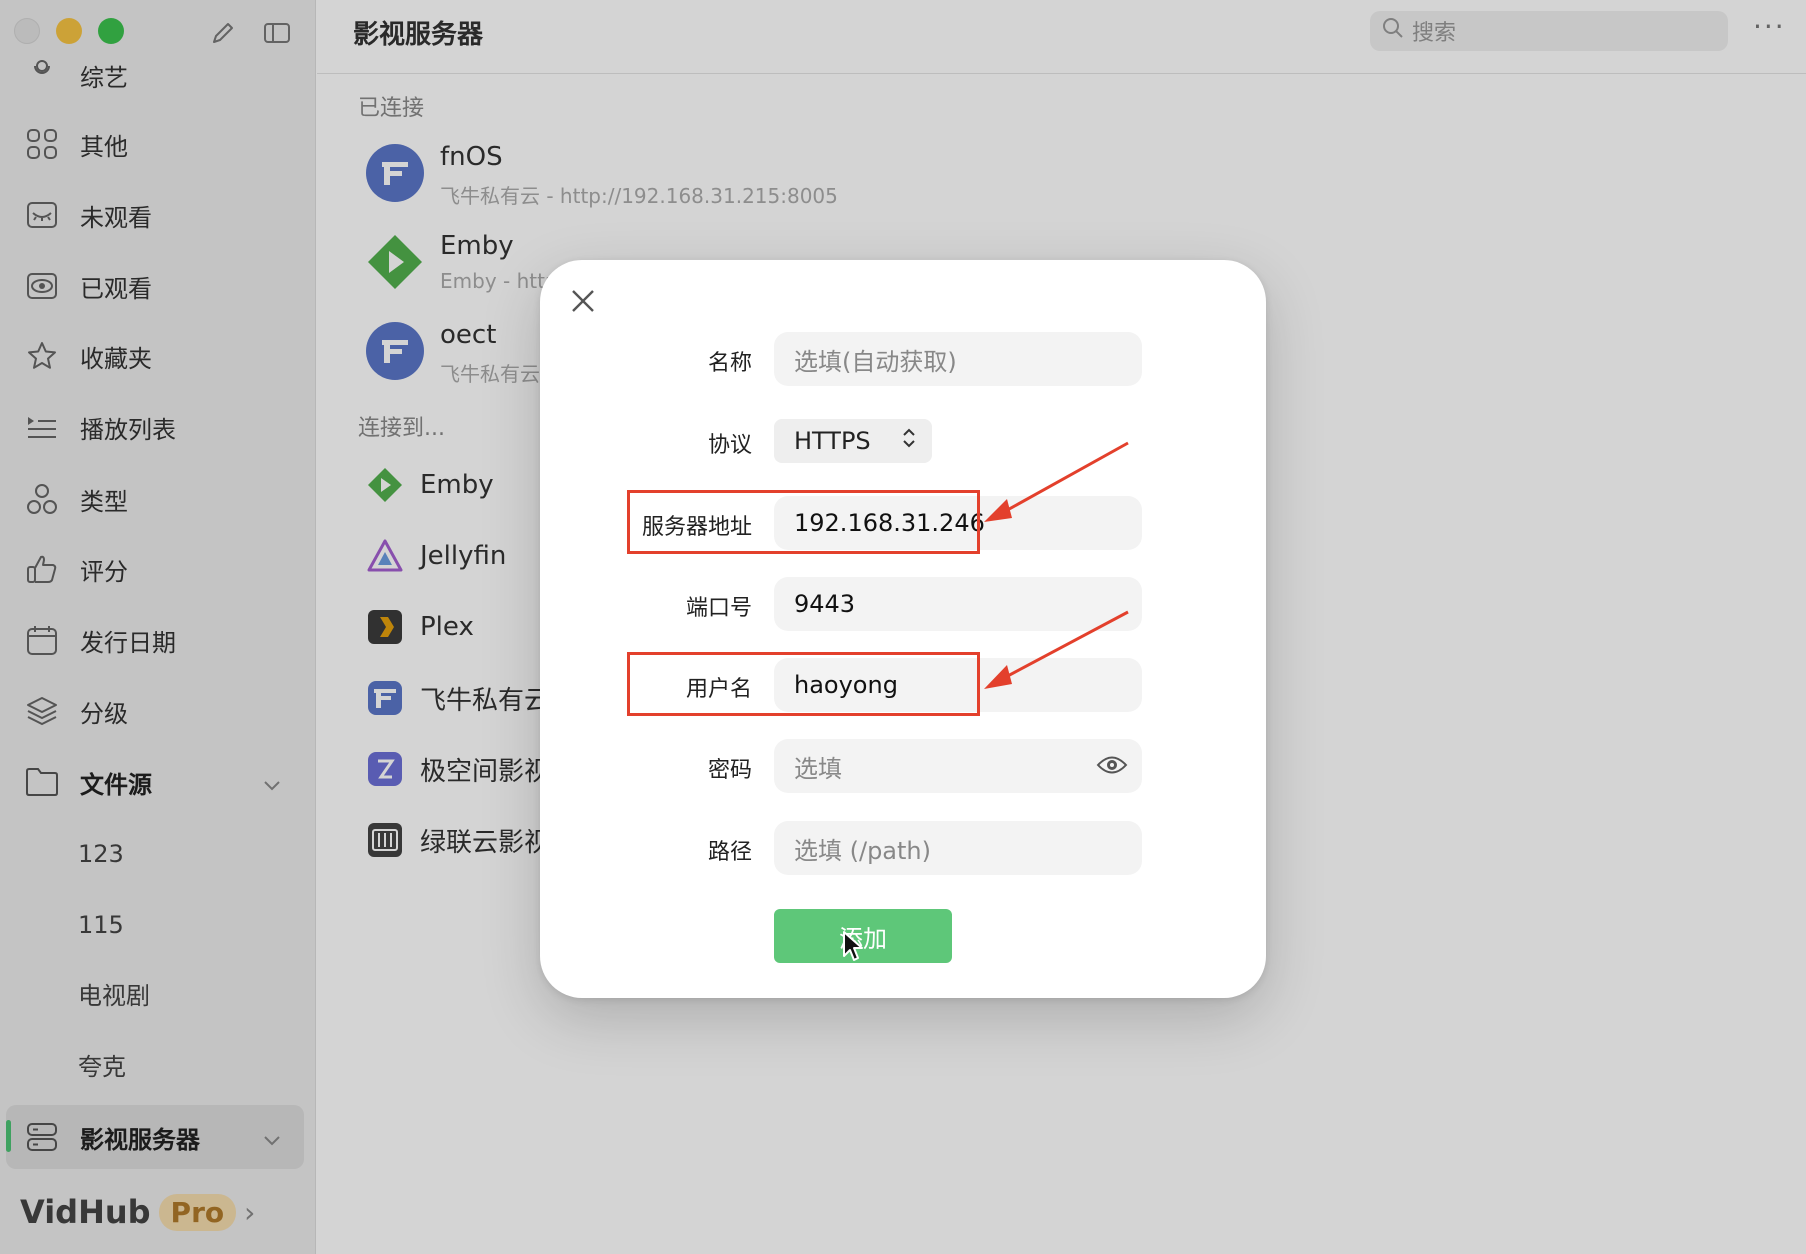  What do you see at coordinates (909, 441) in the screenshot?
I see `updown-chevron-icon` at bounding box center [909, 441].